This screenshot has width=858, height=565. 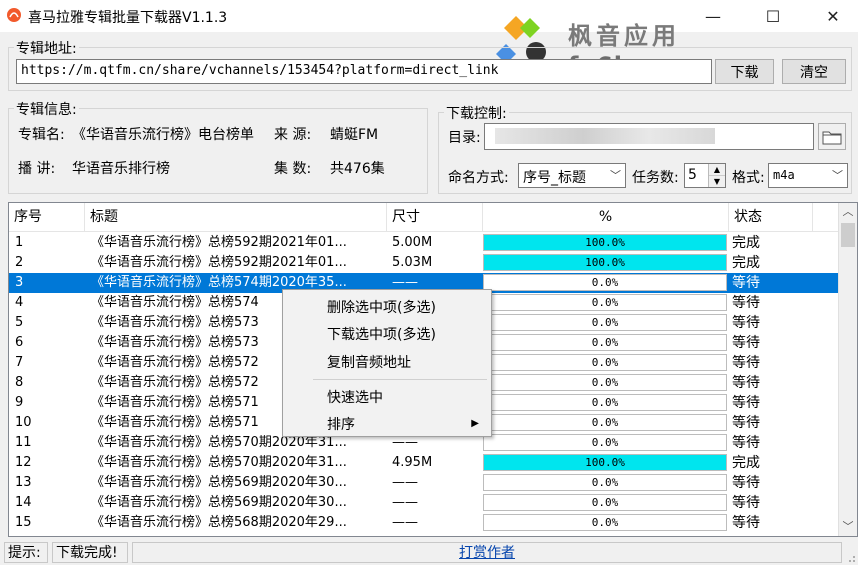 I want to click on naming-select: 序号_标题 ﹀, so click(x=572, y=175).